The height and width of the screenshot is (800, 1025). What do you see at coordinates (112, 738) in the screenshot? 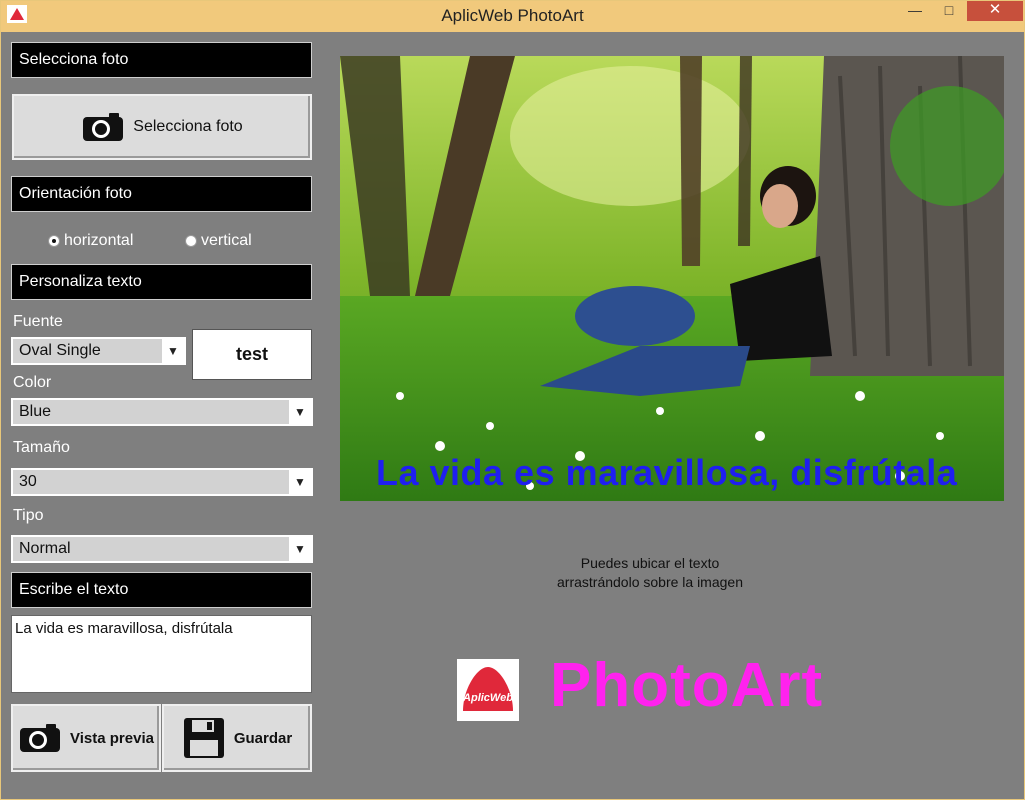
I see `preview-button-label: Vista previa` at bounding box center [112, 738].